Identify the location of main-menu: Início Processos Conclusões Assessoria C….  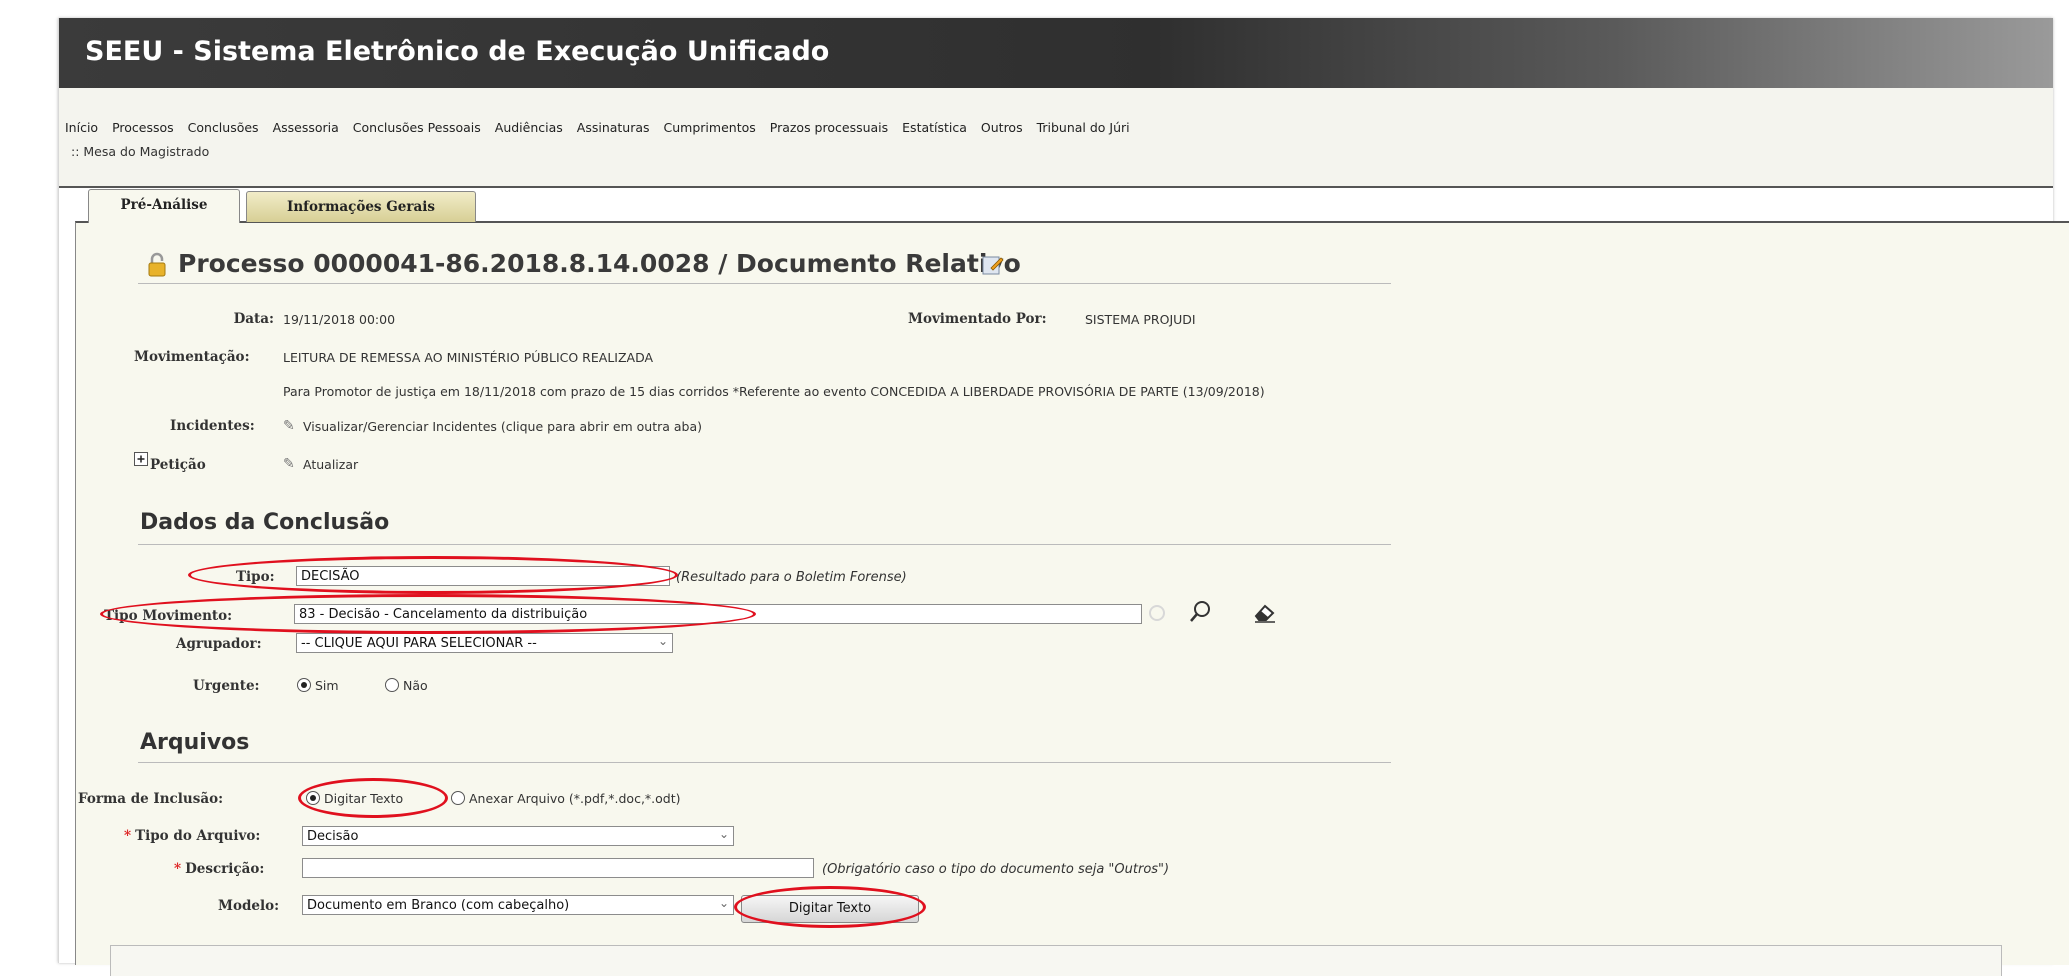
(602, 127).